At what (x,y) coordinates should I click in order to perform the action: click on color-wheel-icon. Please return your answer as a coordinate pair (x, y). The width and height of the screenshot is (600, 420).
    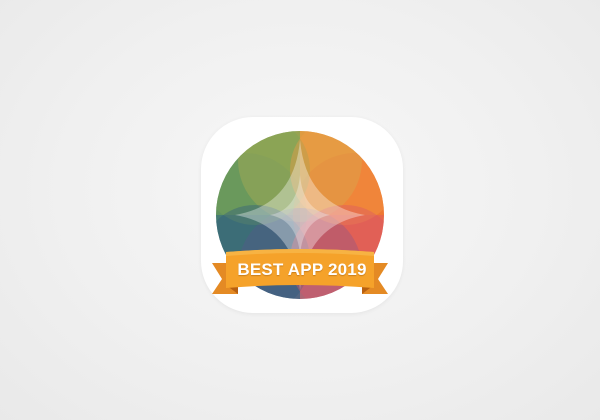
    Looking at the image, I should click on (300, 215).